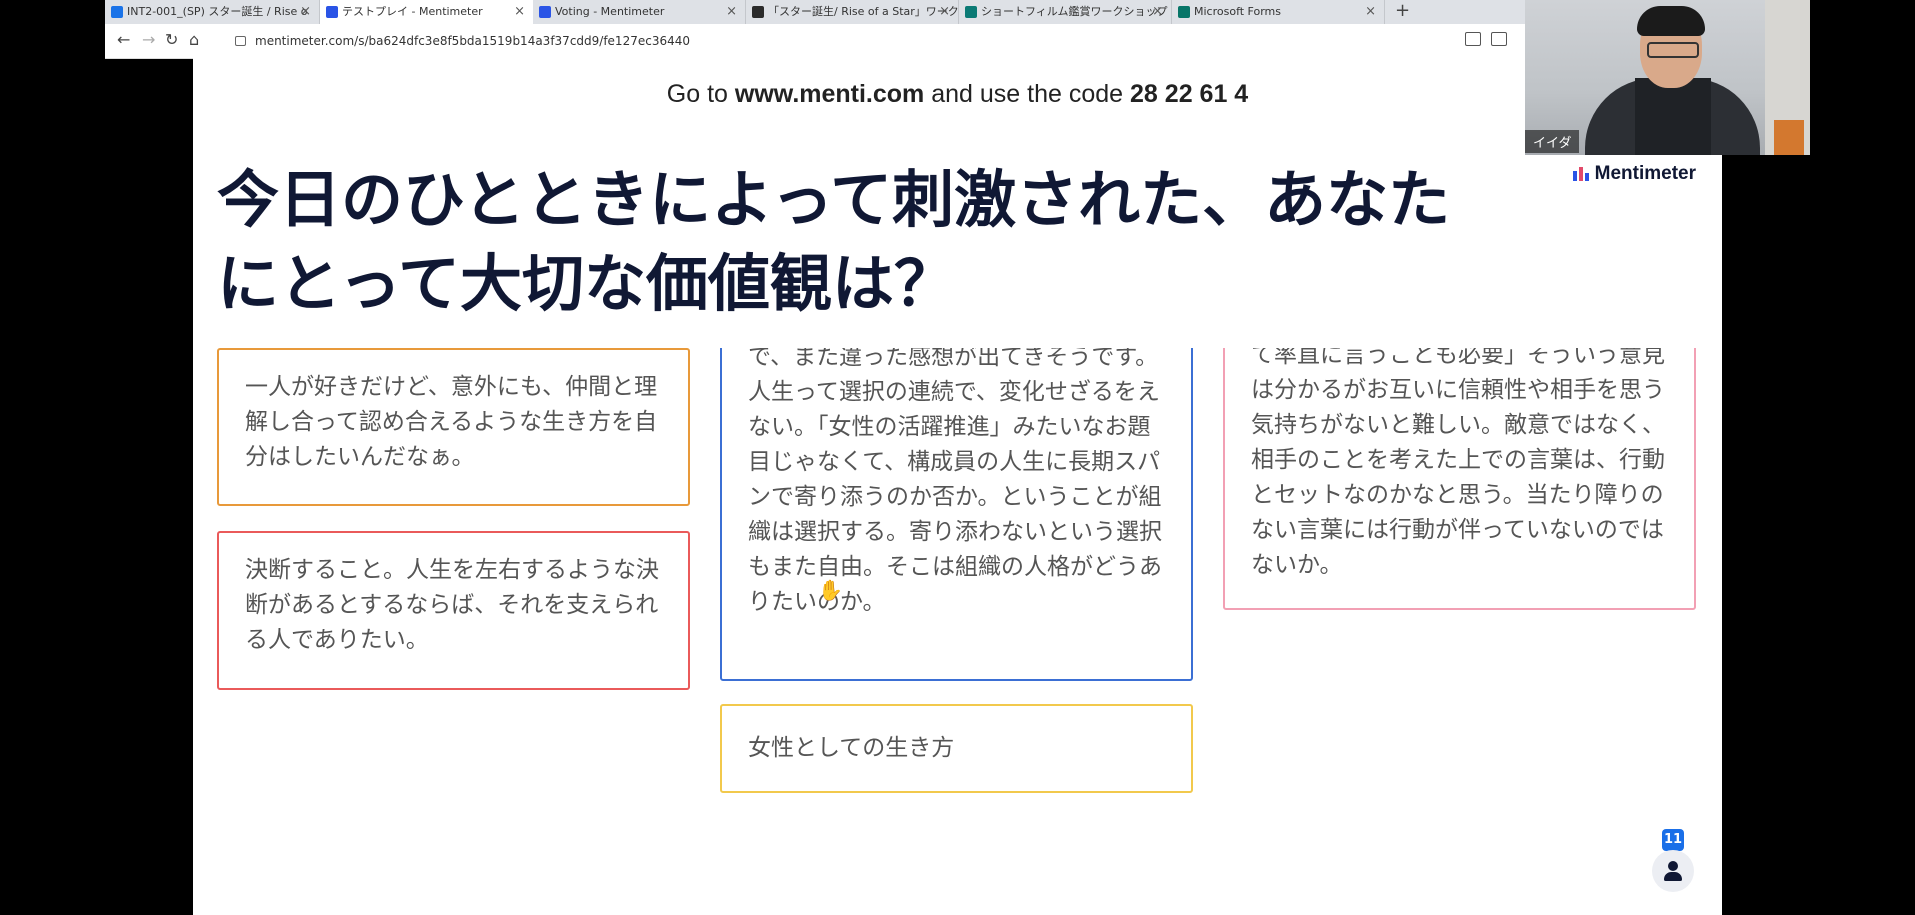 The image size is (1915, 915). I want to click on response-text: 女性としての生き方, so click(851, 748).